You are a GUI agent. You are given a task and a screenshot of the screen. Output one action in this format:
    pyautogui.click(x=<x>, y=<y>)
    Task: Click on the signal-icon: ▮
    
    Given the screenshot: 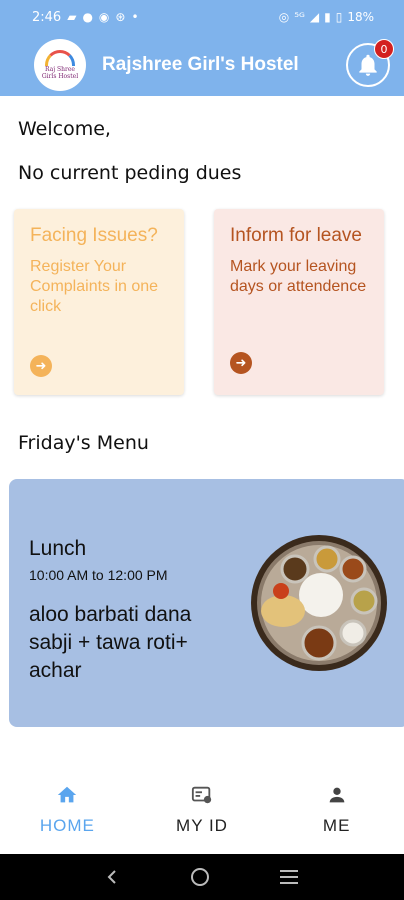 What is the action you would take?
    pyautogui.click(x=327, y=17)
    